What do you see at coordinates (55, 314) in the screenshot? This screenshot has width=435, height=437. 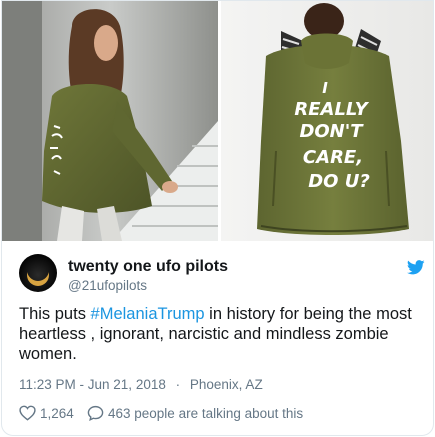 I see `tweet-text-before: This puts` at bounding box center [55, 314].